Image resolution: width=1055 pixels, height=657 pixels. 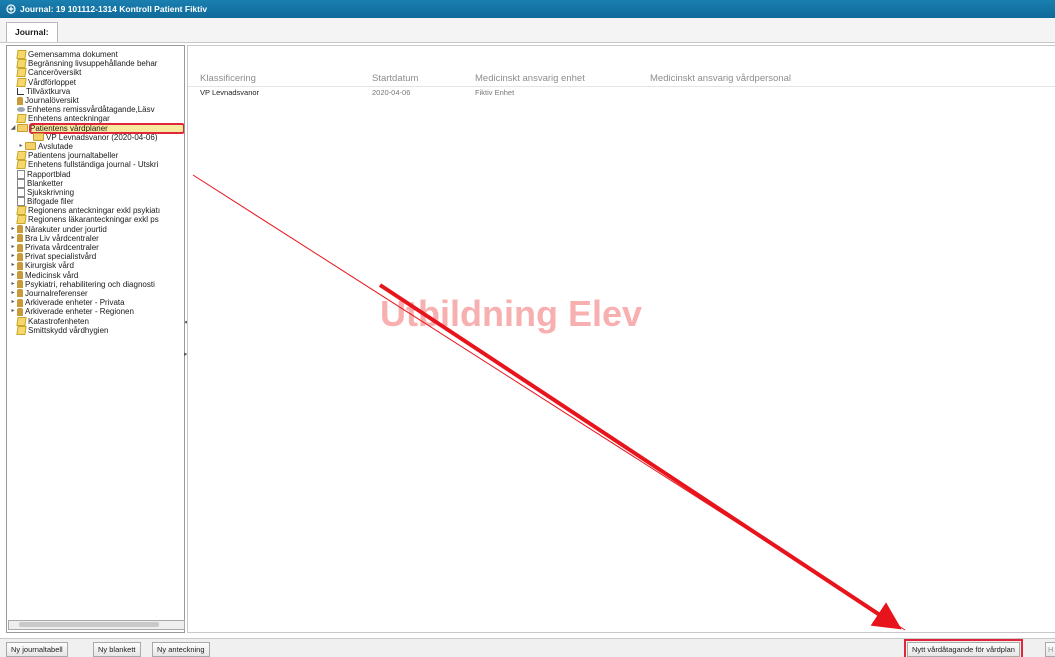 What do you see at coordinates (395, 78) in the screenshot?
I see `column-header-startdatum: Startdatum` at bounding box center [395, 78].